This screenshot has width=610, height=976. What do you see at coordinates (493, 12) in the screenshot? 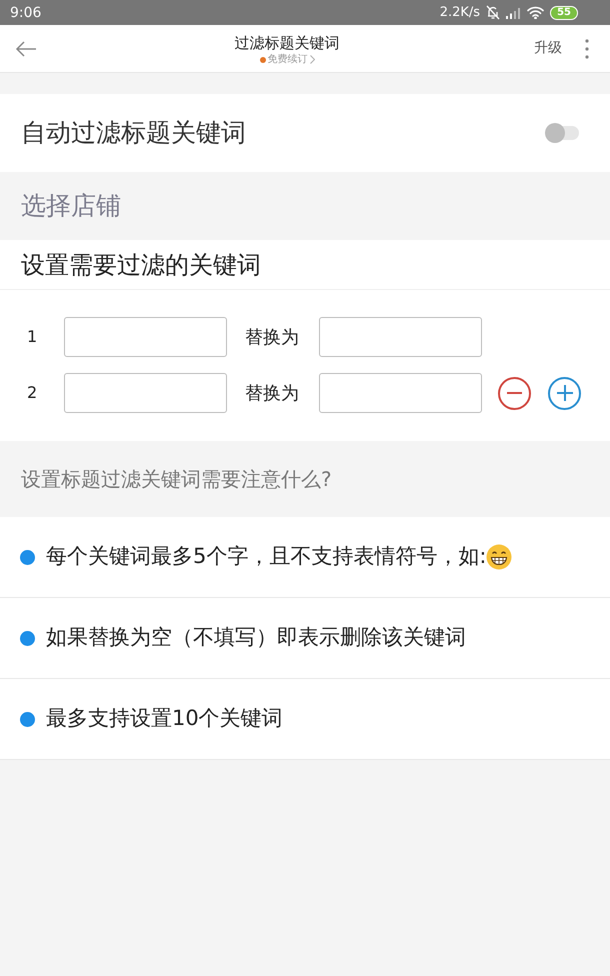
I see `bell-off-icon` at bounding box center [493, 12].